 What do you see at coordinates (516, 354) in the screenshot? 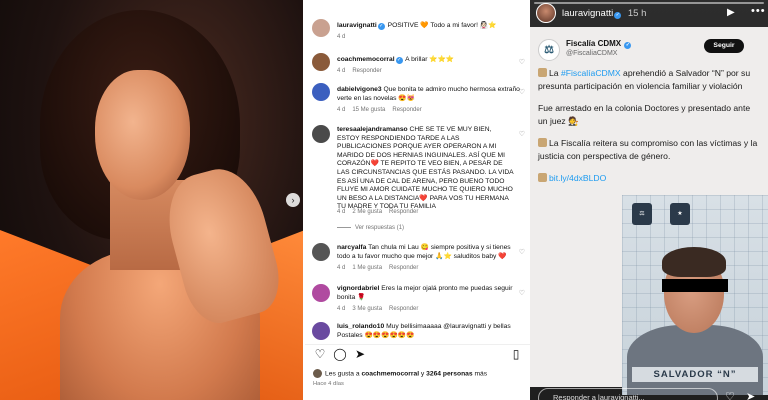
I see `bookmark-icon: ▯` at bounding box center [516, 354].